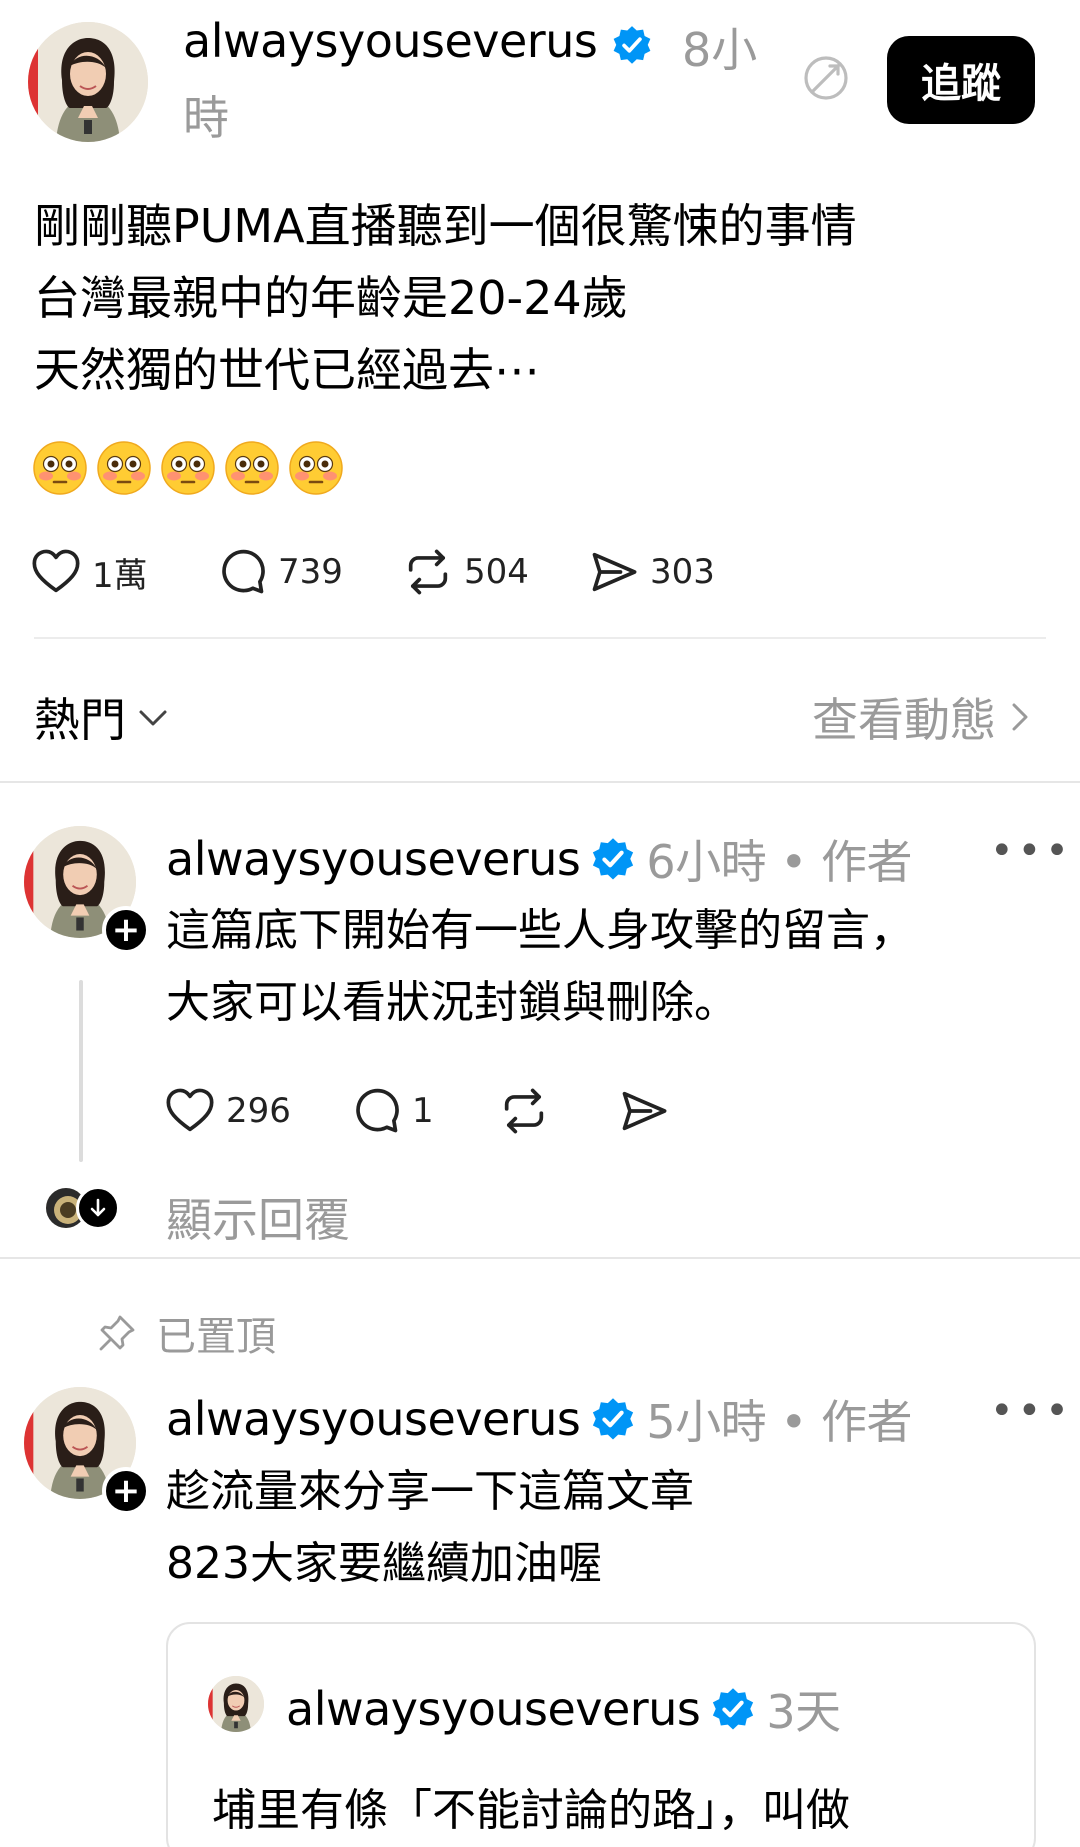 The width and height of the screenshot is (1080, 1847). I want to click on repost-button, so click(558, 1111).